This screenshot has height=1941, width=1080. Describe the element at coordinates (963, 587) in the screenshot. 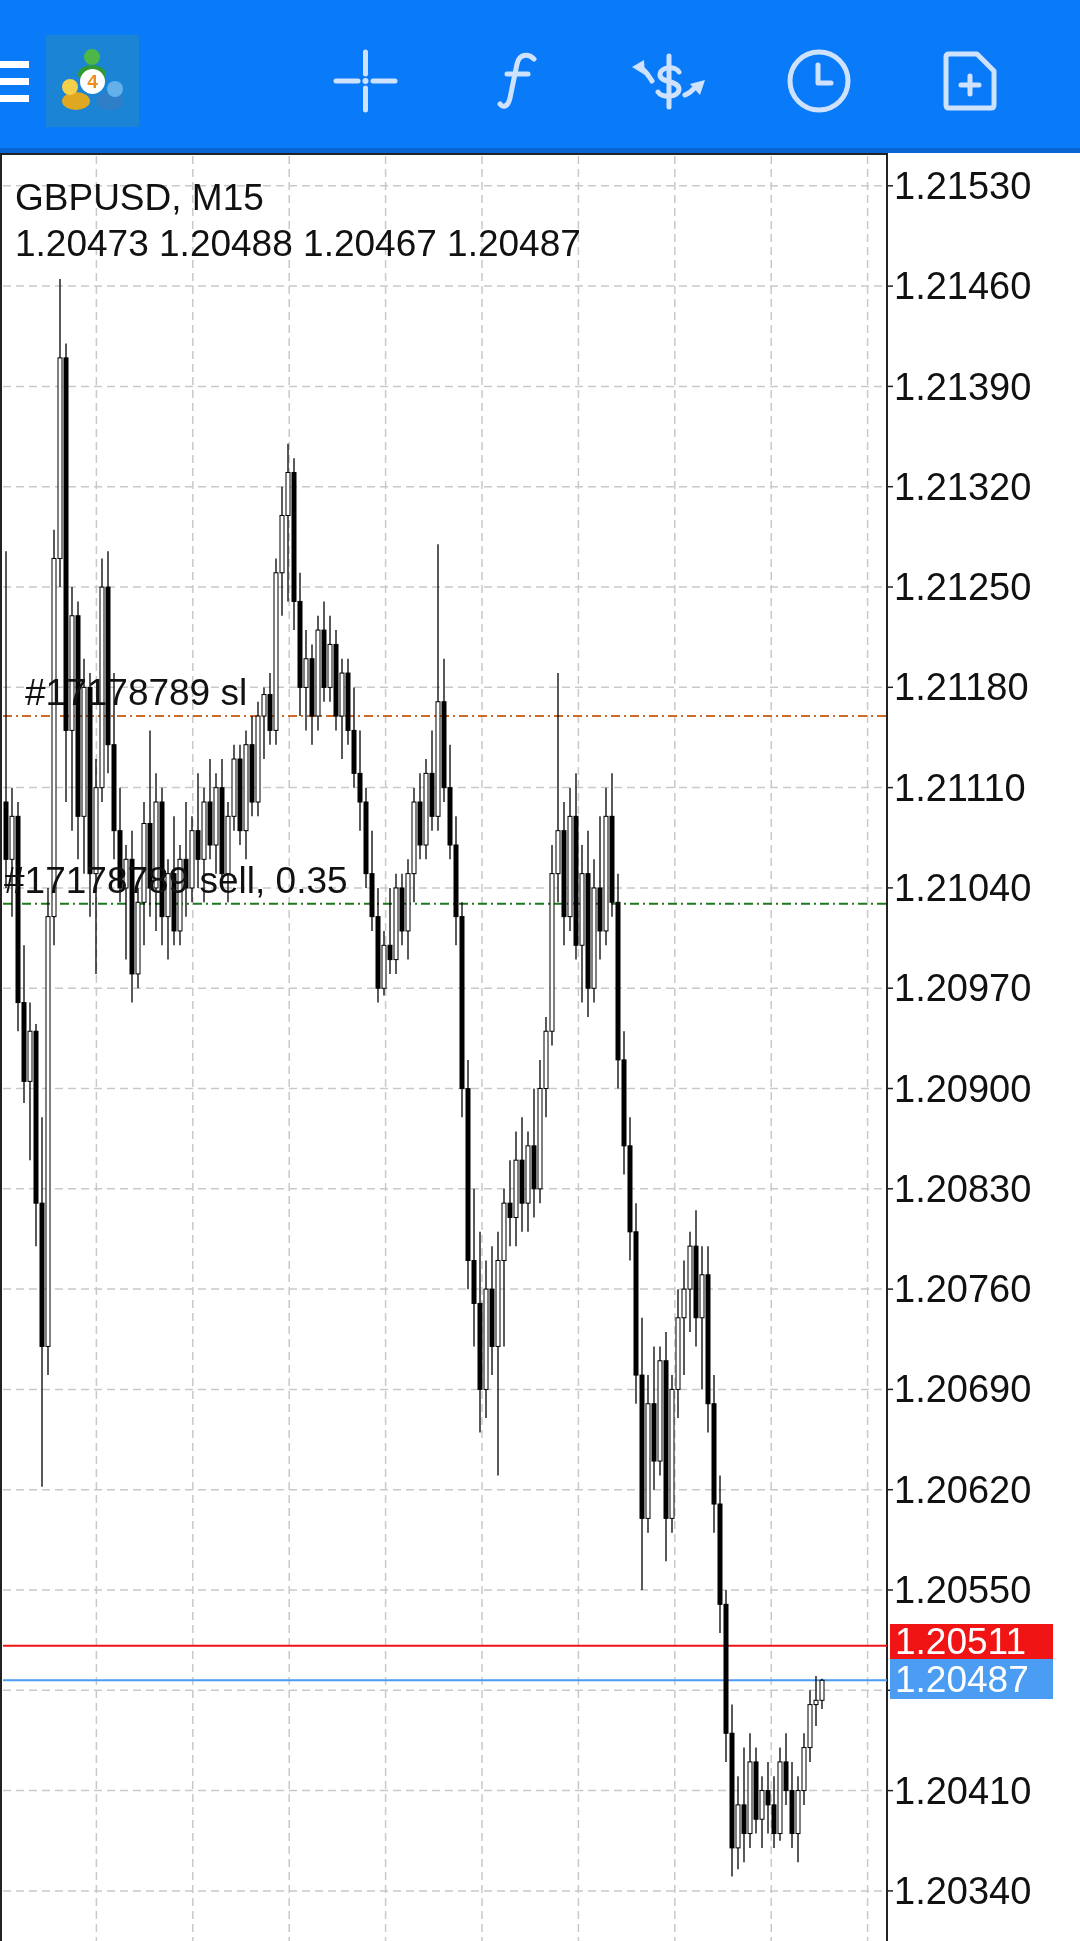

I see `price-axis-label: 1.21250` at that location.